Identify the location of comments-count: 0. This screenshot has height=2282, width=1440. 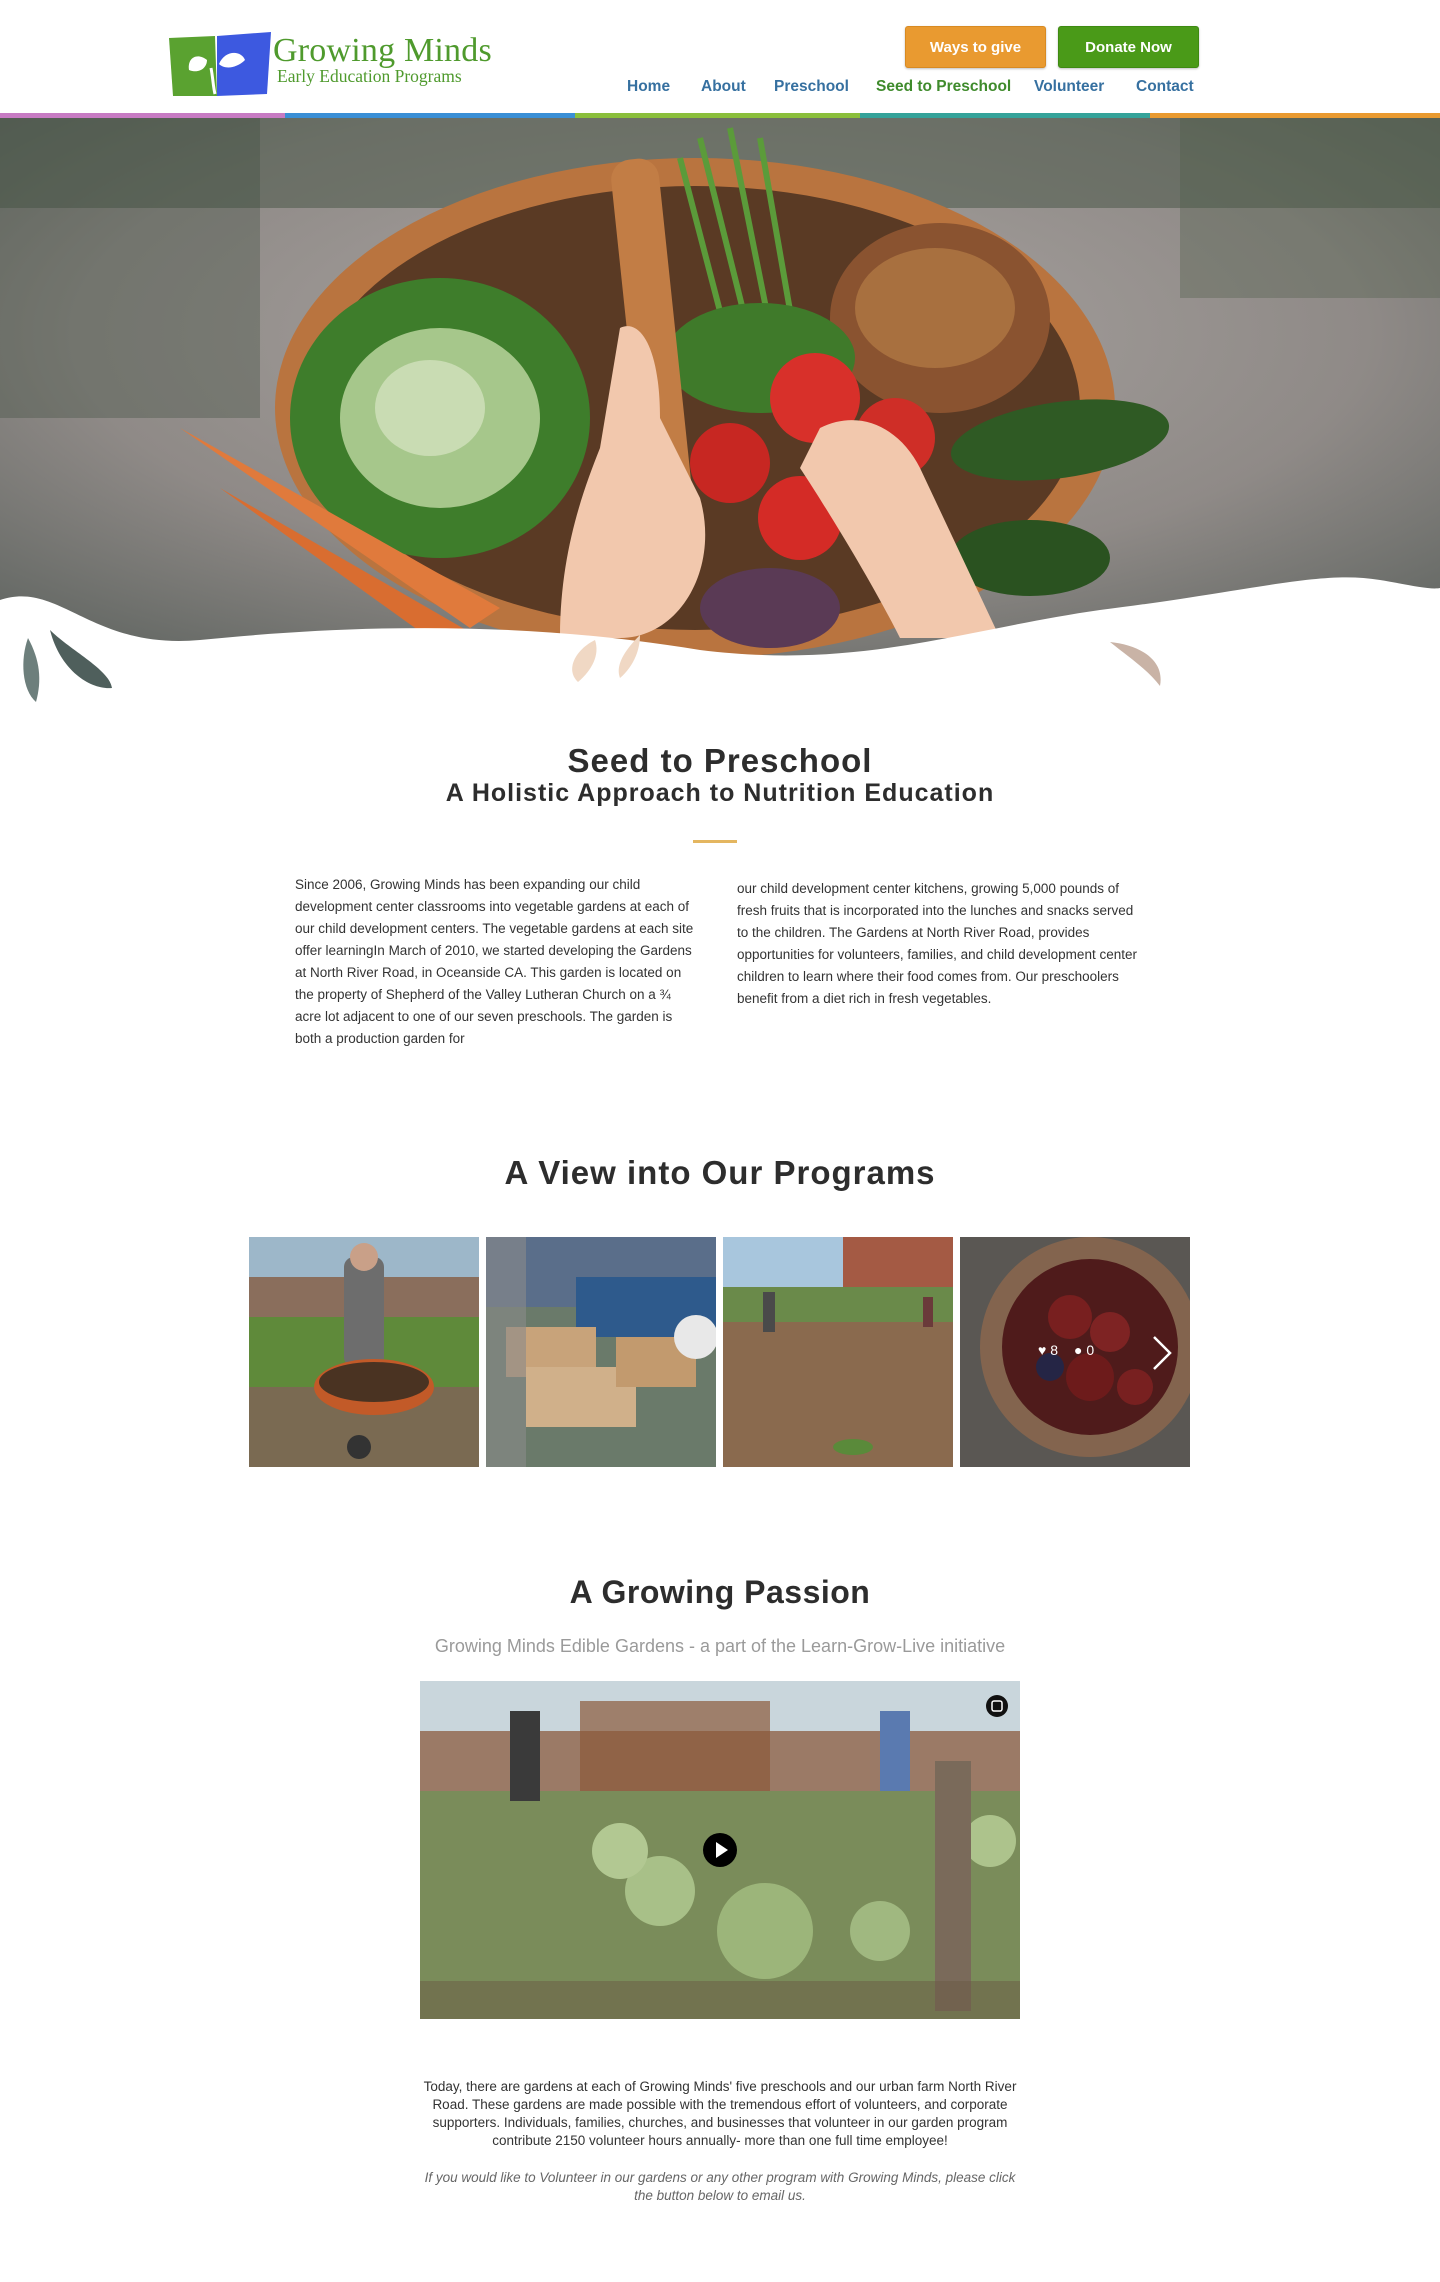
(1090, 1350).